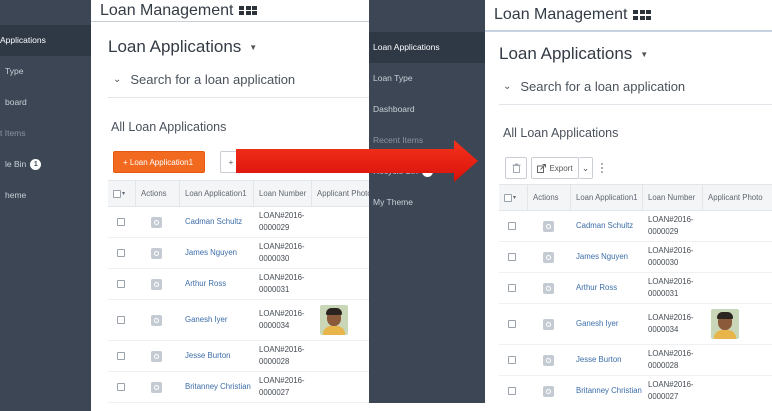 Image resolution: width=772 pixels, height=411 pixels. Describe the element at coordinates (635, 104) in the screenshot. I see `divider` at that location.